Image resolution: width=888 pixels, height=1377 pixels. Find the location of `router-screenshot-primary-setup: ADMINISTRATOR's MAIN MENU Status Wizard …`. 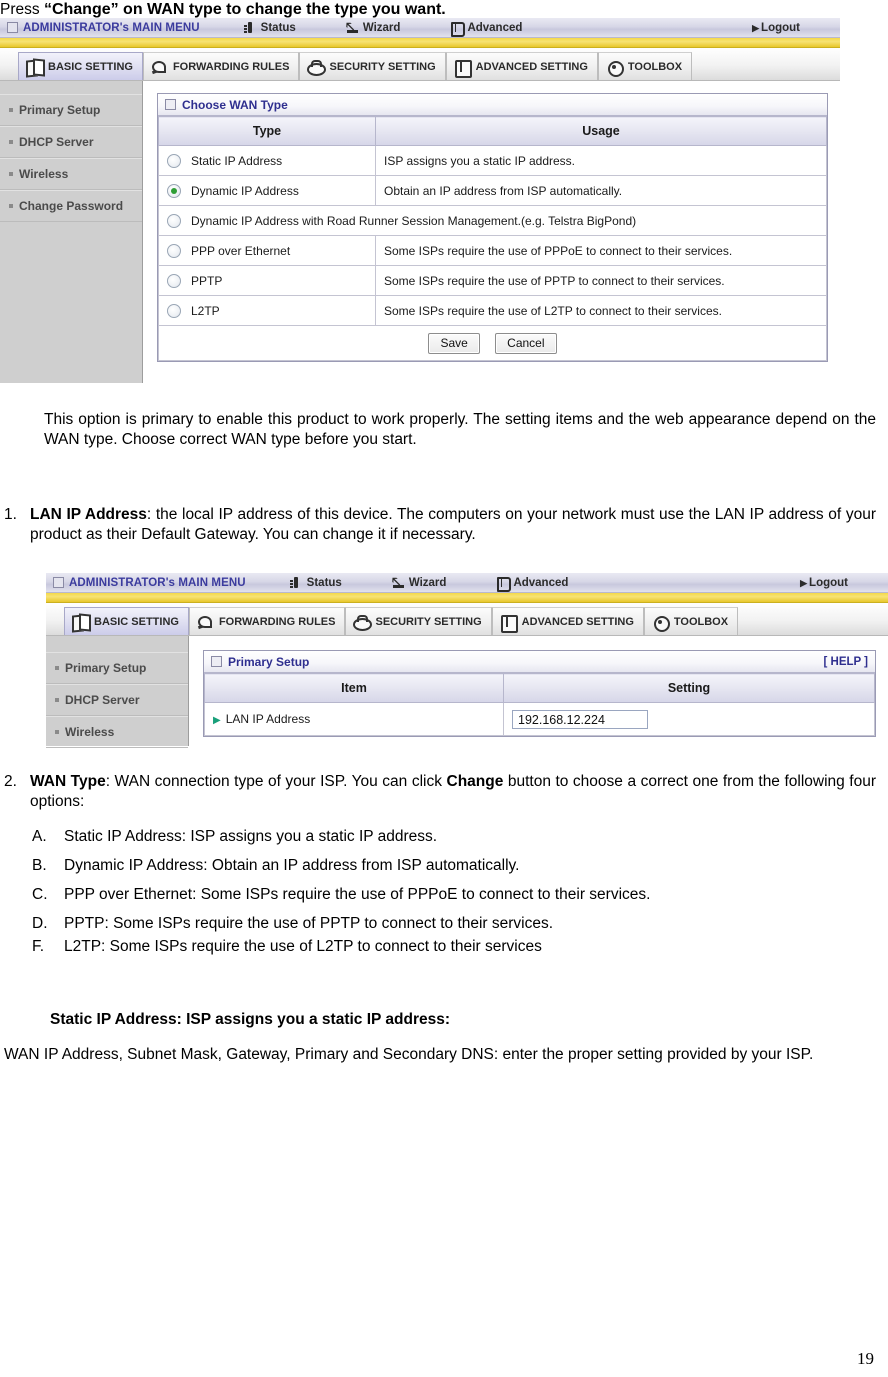

router-screenshot-primary-setup: ADMINISTRATOR's MAIN MENU Status Wizard … is located at coordinates (467, 668).